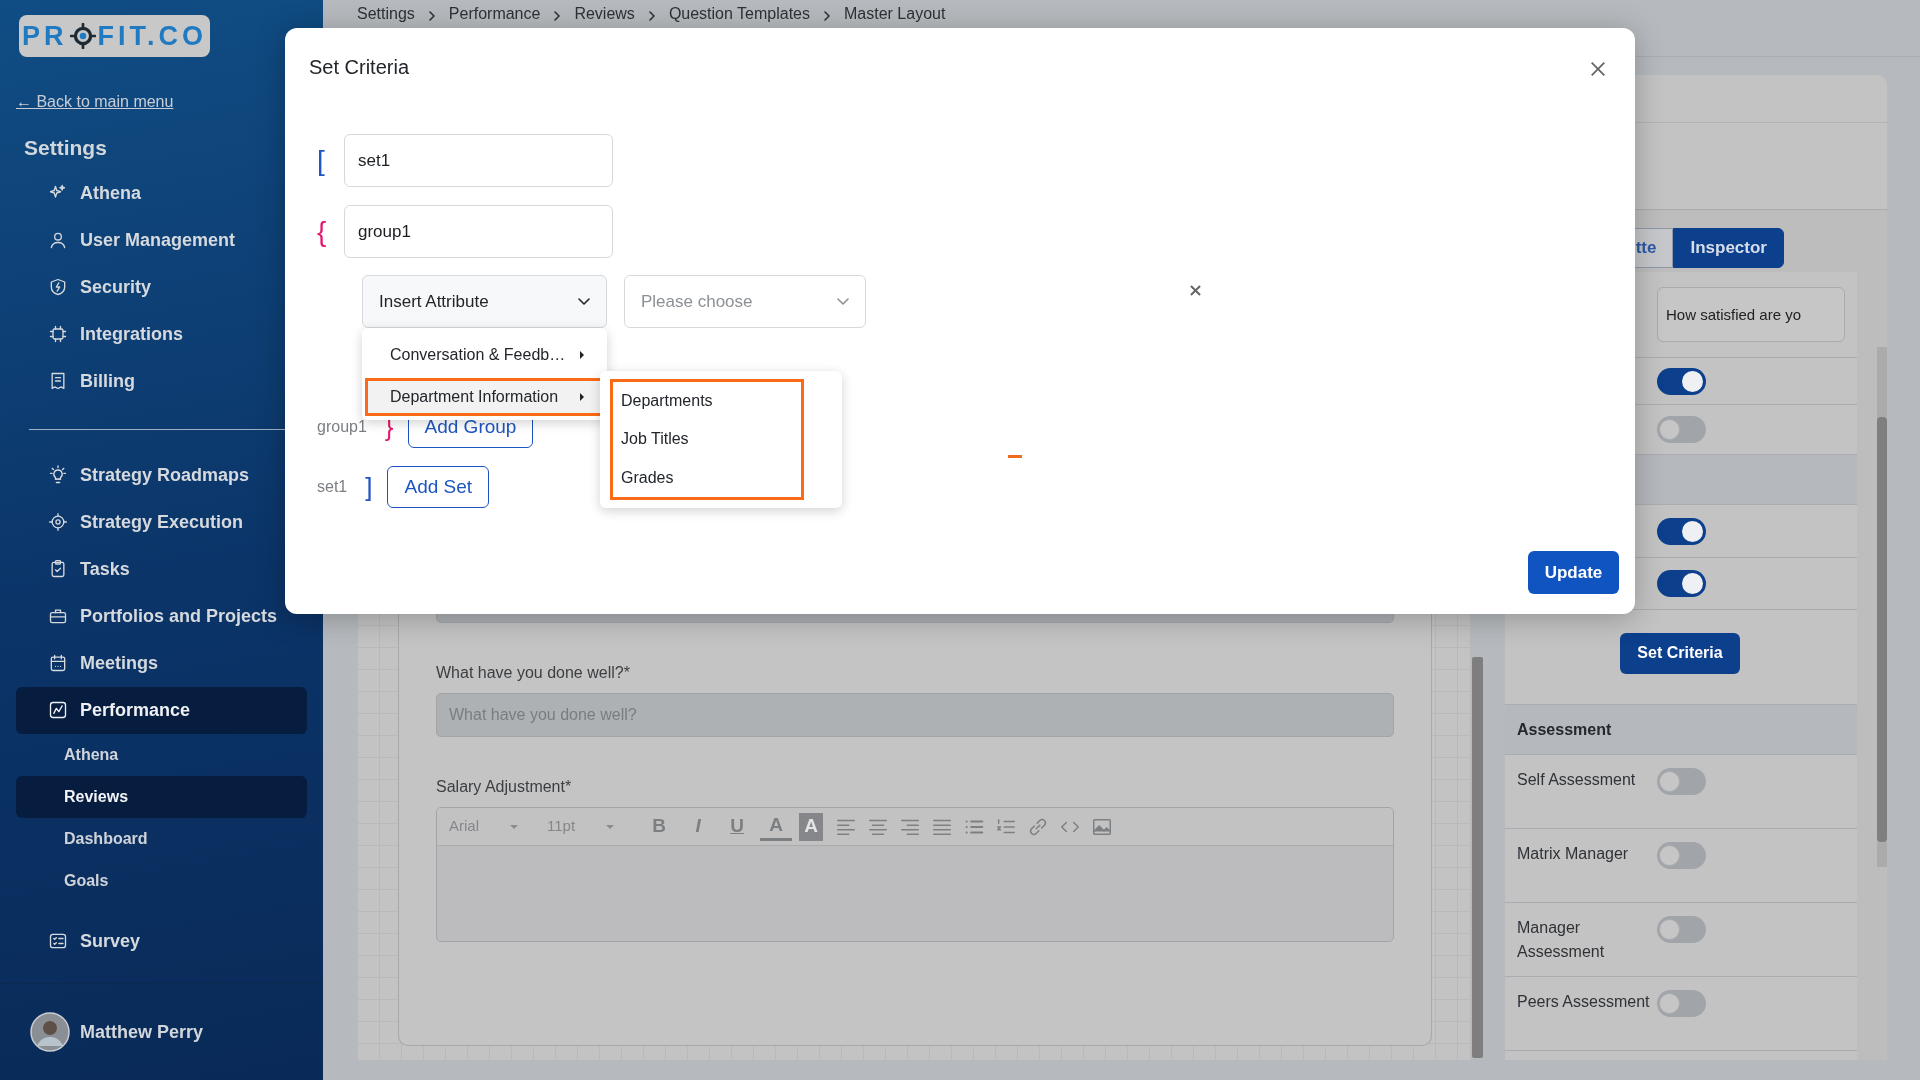 The width and height of the screenshot is (1920, 1080). Describe the element at coordinates (161, 193) in the screenshot. I see `sidebar-item: Athena` at that location.